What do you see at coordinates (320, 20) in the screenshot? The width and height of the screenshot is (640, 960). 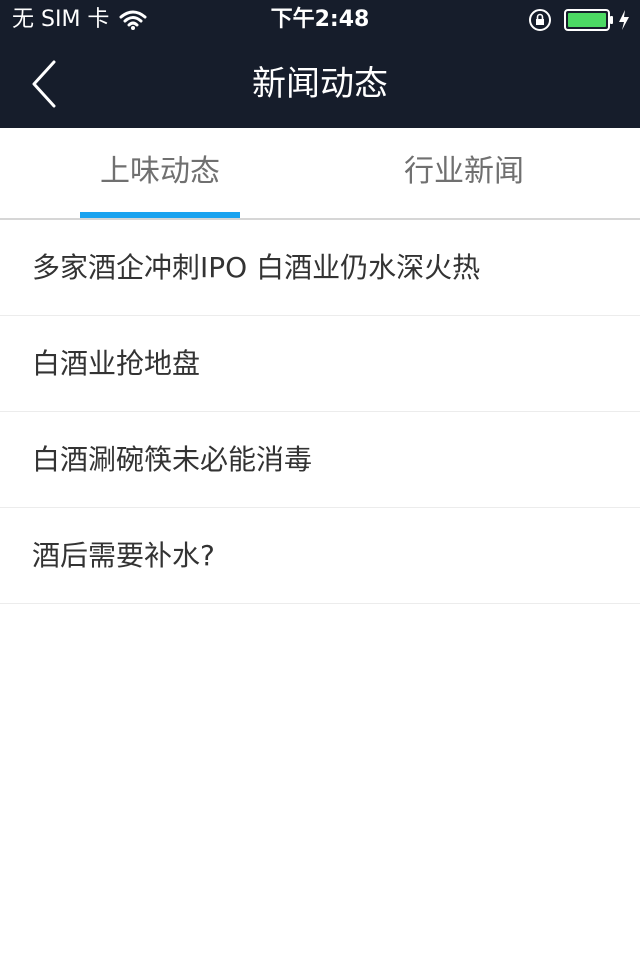 I see `status-bar: 无 SIM 卡 下午2:48` at bounding box center [320, 20].